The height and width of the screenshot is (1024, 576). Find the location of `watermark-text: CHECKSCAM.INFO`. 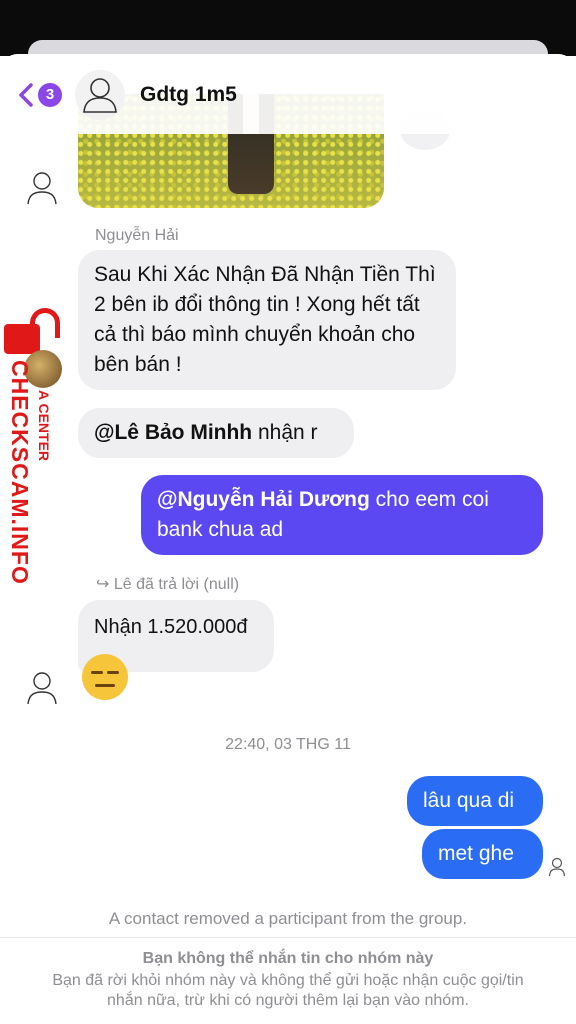

watermark-text: CHECKSCAM.INFO is located at coordinates (20, 472).